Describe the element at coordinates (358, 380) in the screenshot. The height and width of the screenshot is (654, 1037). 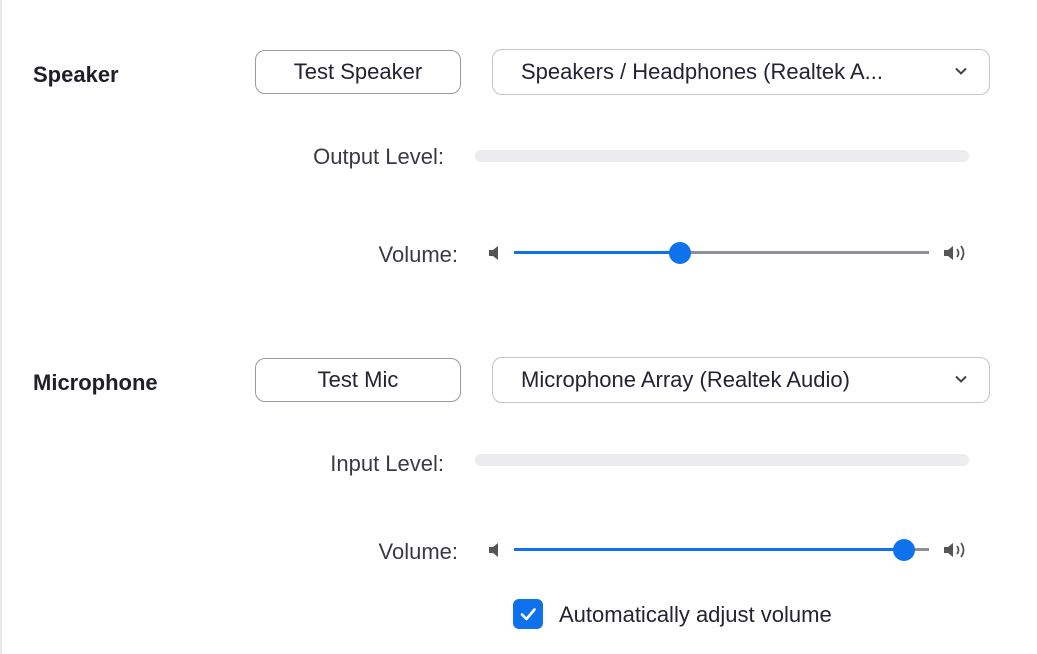
I see `test-mic-button: Test Mic` at that location.